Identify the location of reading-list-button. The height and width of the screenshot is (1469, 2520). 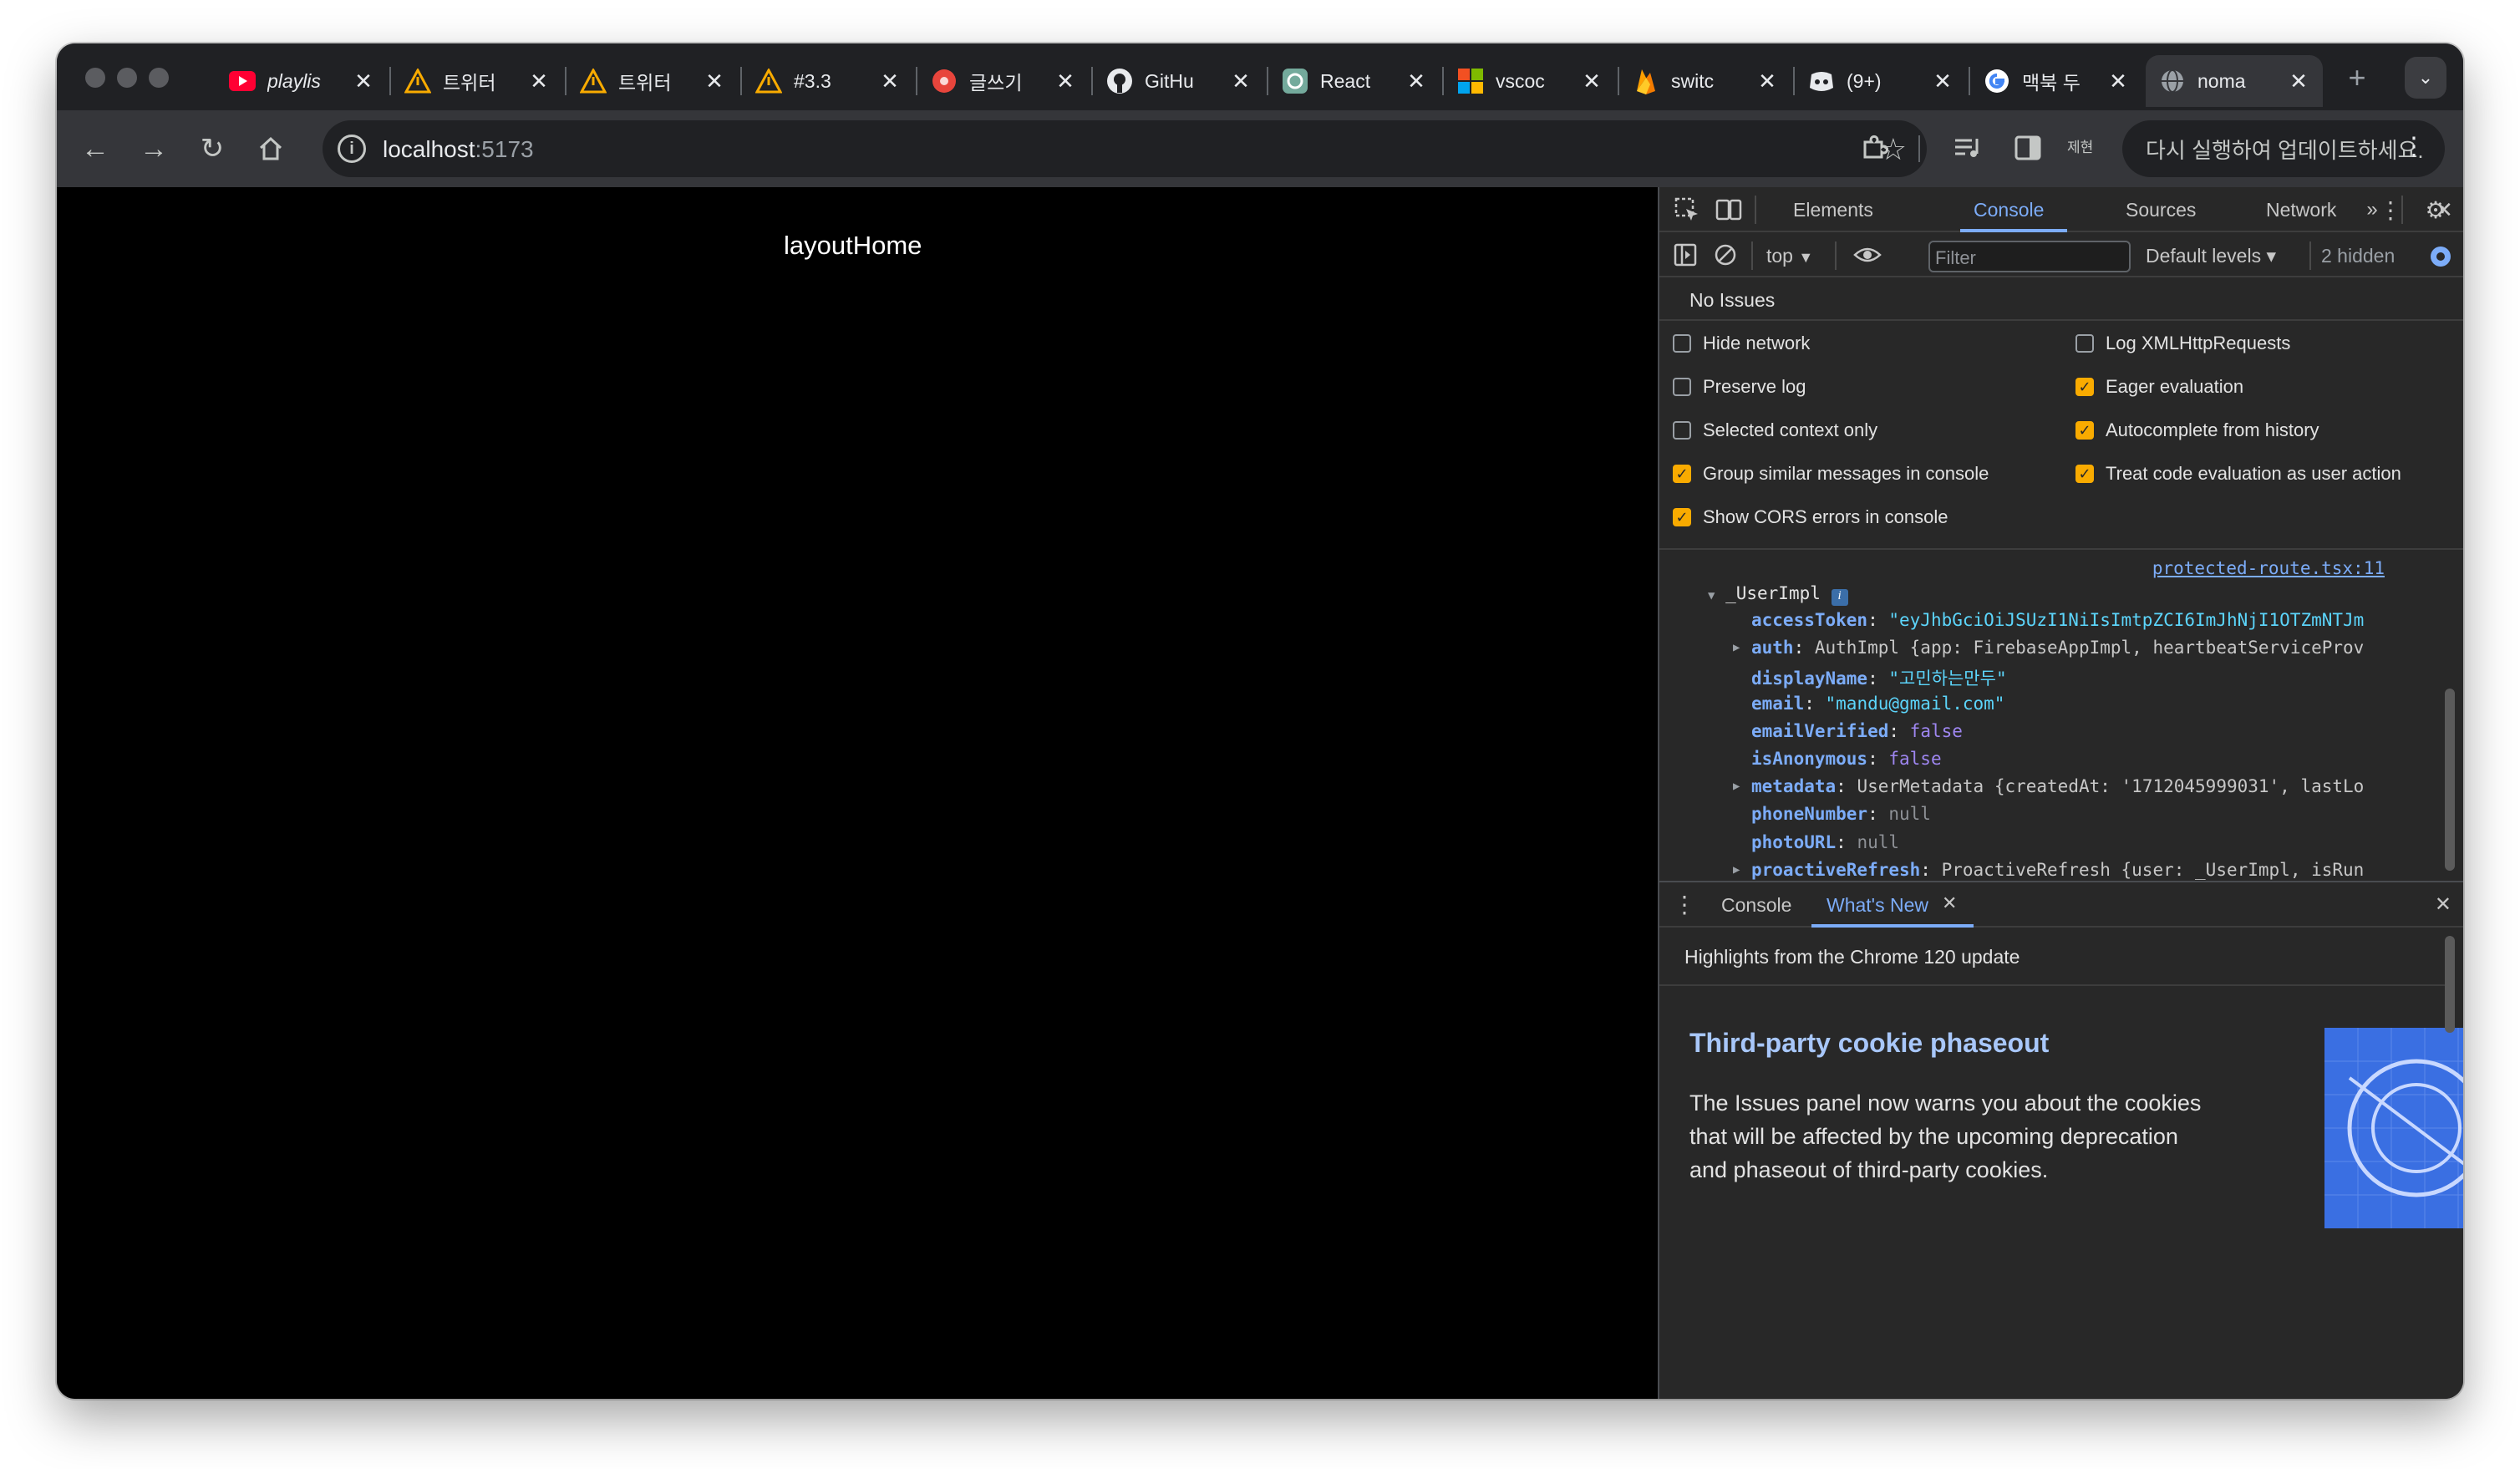
(1967, 148).